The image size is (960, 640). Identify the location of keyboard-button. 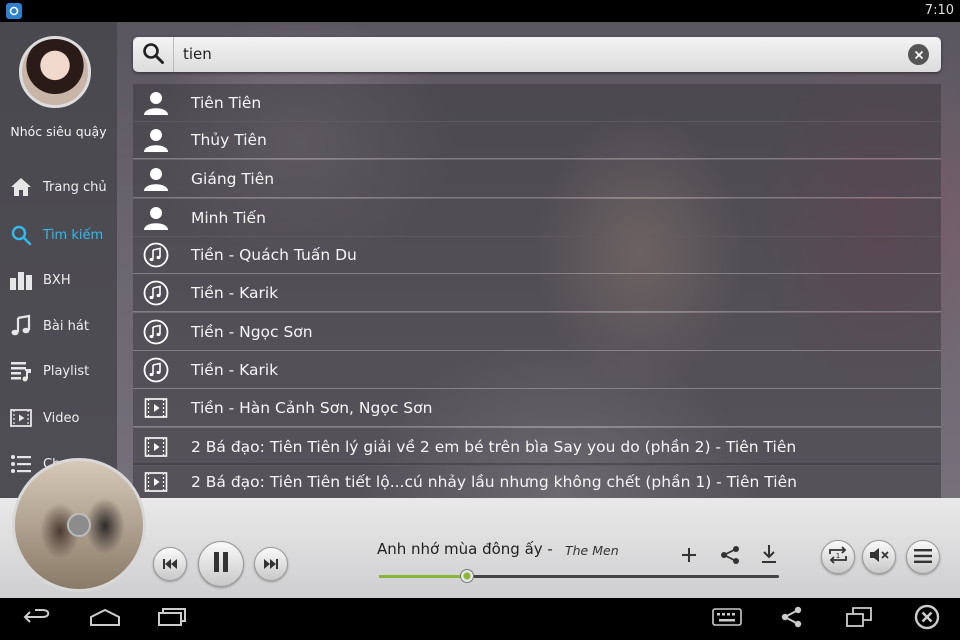
(727, 619).